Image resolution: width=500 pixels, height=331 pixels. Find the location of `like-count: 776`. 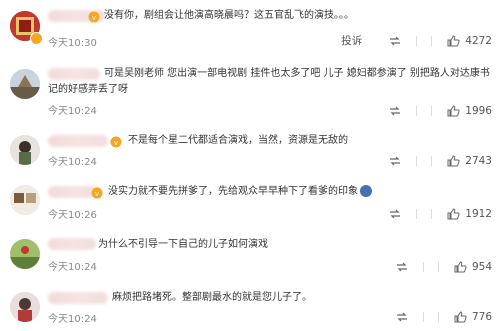

like-count: 776 is located at coordinates (481, 317).